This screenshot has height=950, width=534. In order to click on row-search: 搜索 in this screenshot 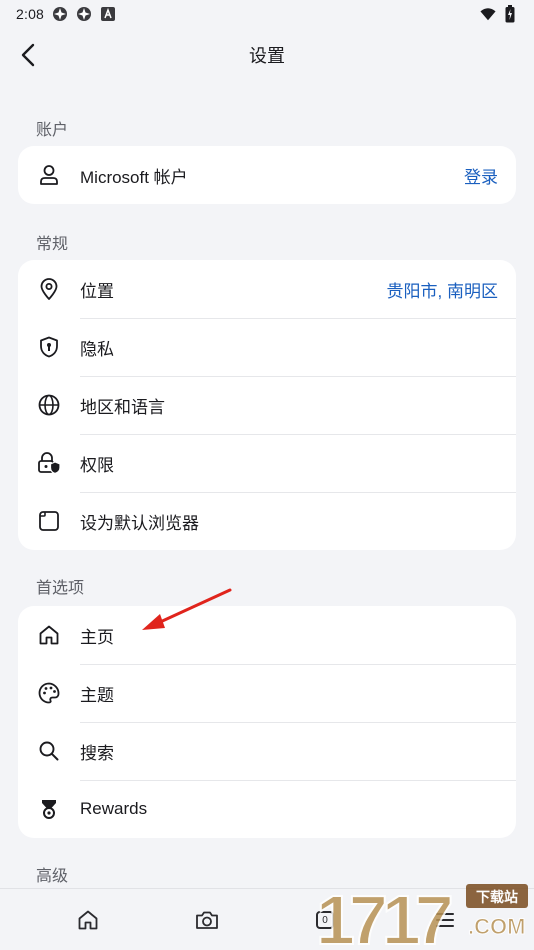, I will do `click(267, 751)`.